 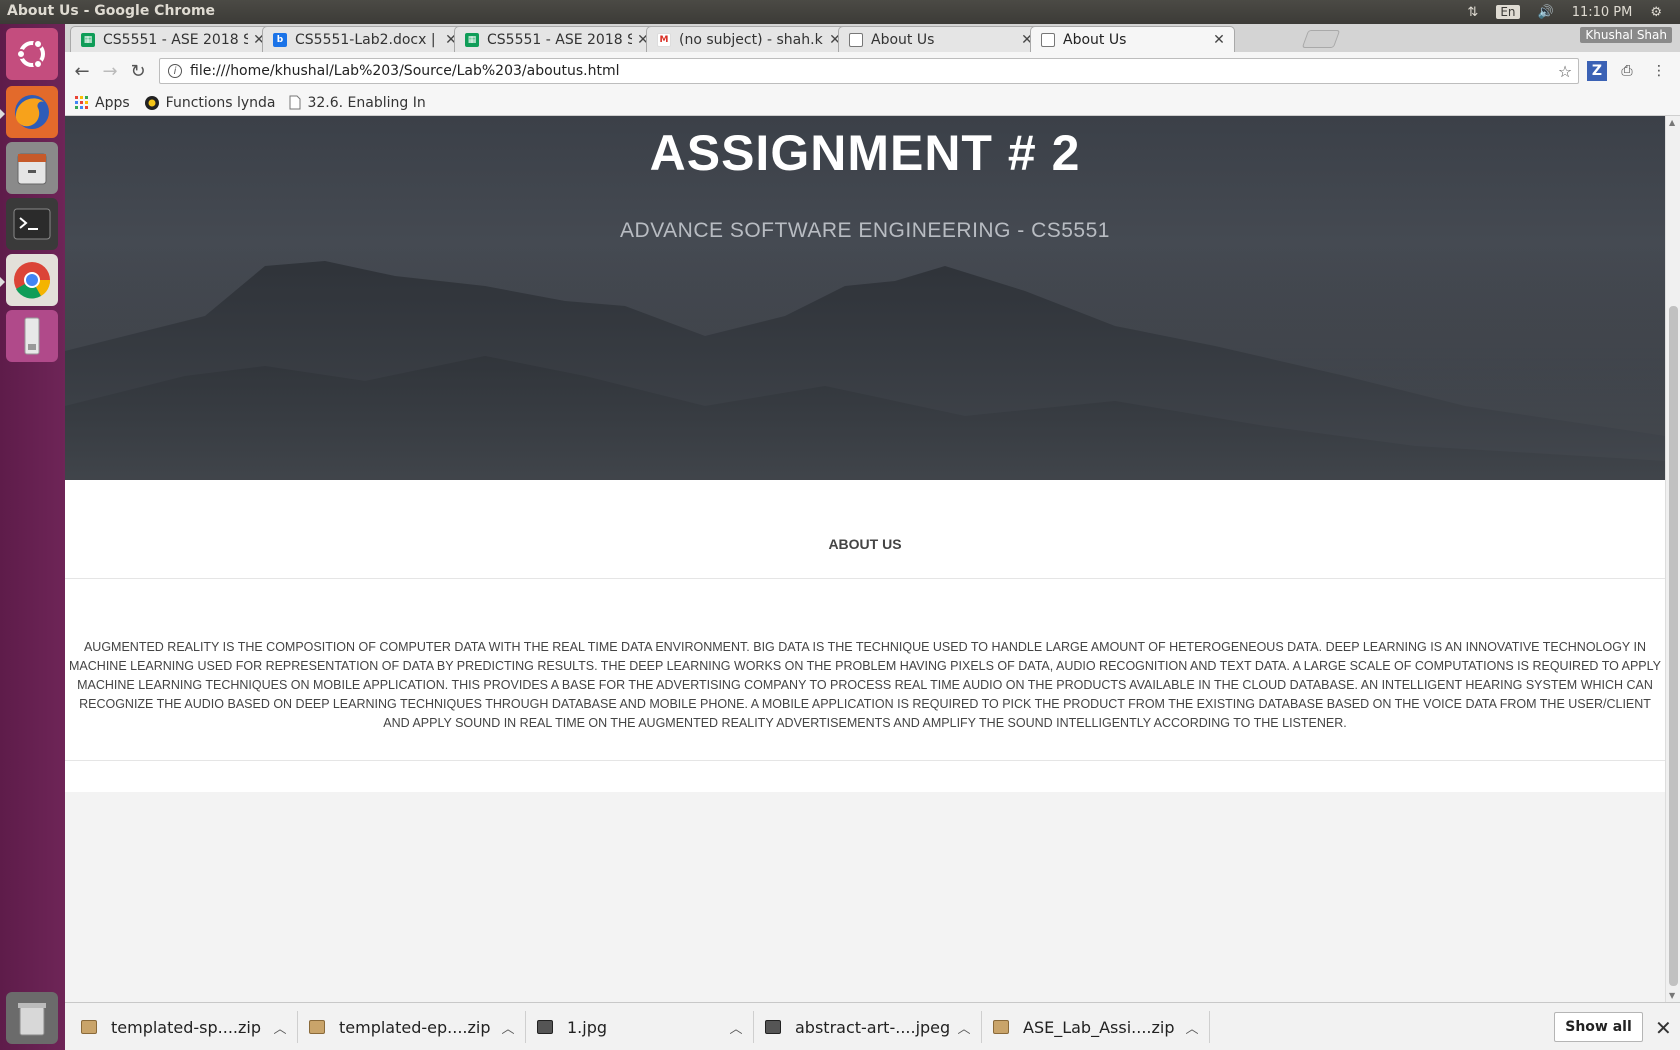 What do you see at coordinates (1602, 12) in the screenshot?
I see `clock: 11:10 PM` at bounding box center [1602, 12].